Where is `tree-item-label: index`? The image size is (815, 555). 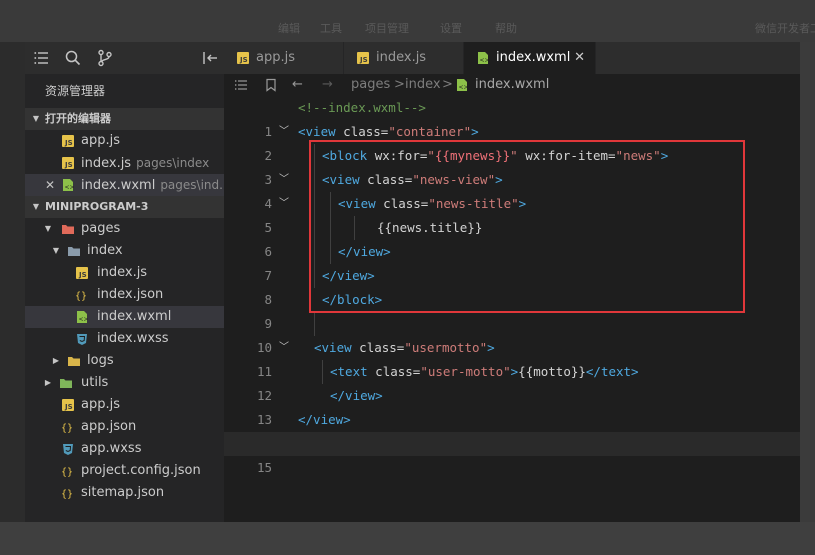 tree-item-label: index is located at coordinates (105, 250).